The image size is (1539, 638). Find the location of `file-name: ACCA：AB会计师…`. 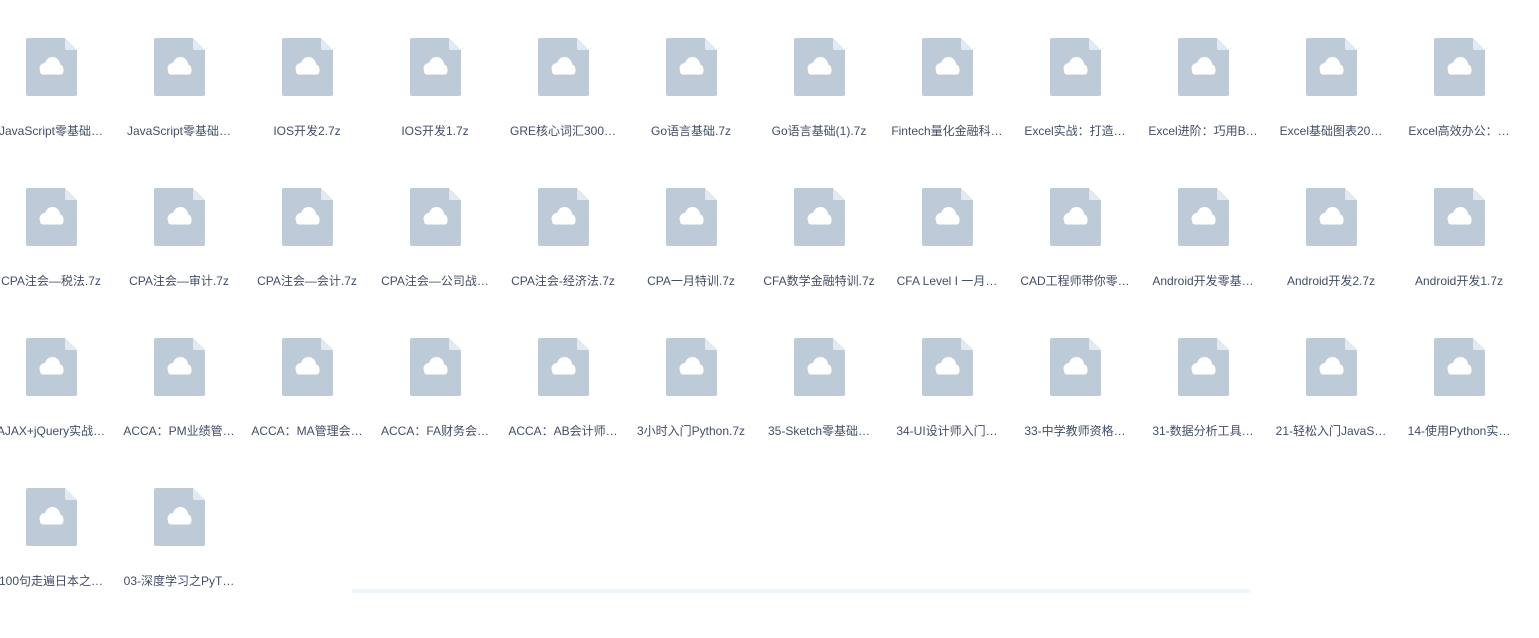

file-name: ACCA：AB会计师… is located at coordinates (563, 431).